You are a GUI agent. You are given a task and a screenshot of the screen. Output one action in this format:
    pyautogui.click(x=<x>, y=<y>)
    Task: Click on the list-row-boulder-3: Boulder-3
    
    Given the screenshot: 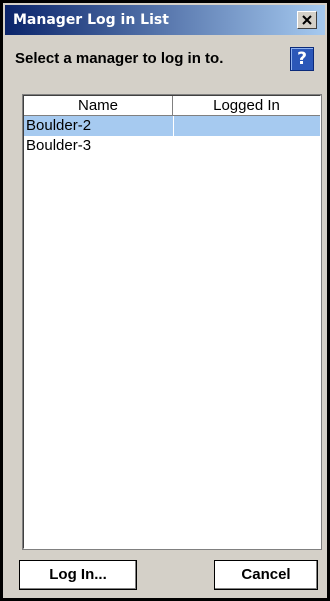 What is the action you would take?
    pyautogui.click(x=172, y=146)
    